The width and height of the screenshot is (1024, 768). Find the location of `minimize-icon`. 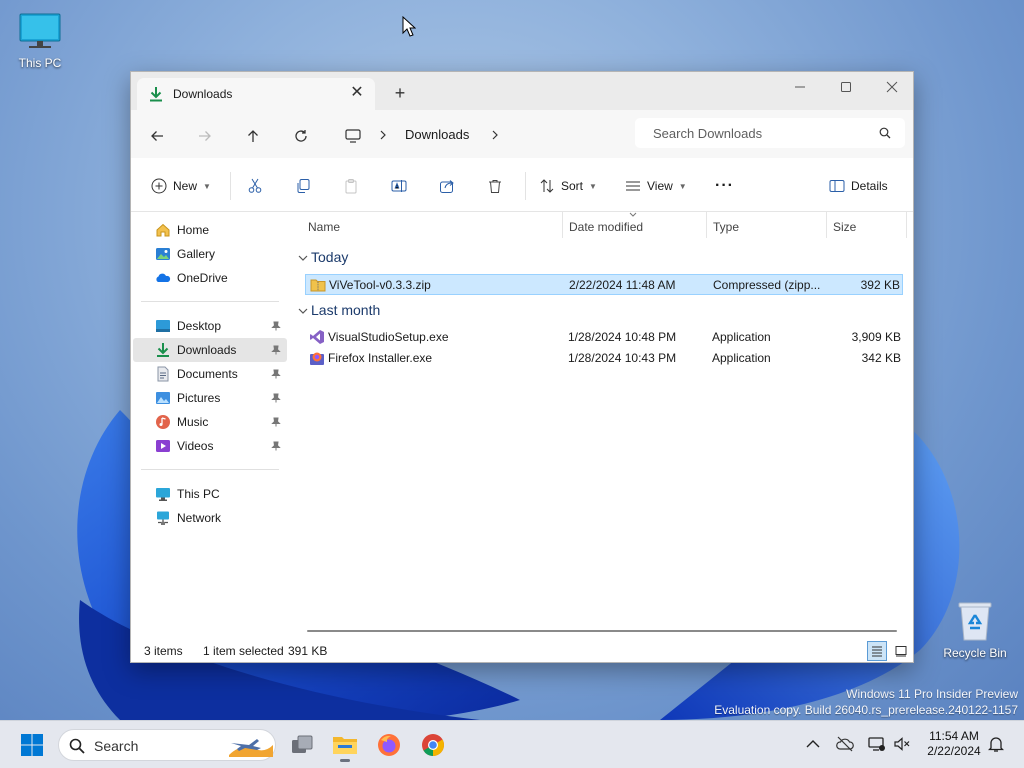

minimize-icon is located at coordinates (800, 87).